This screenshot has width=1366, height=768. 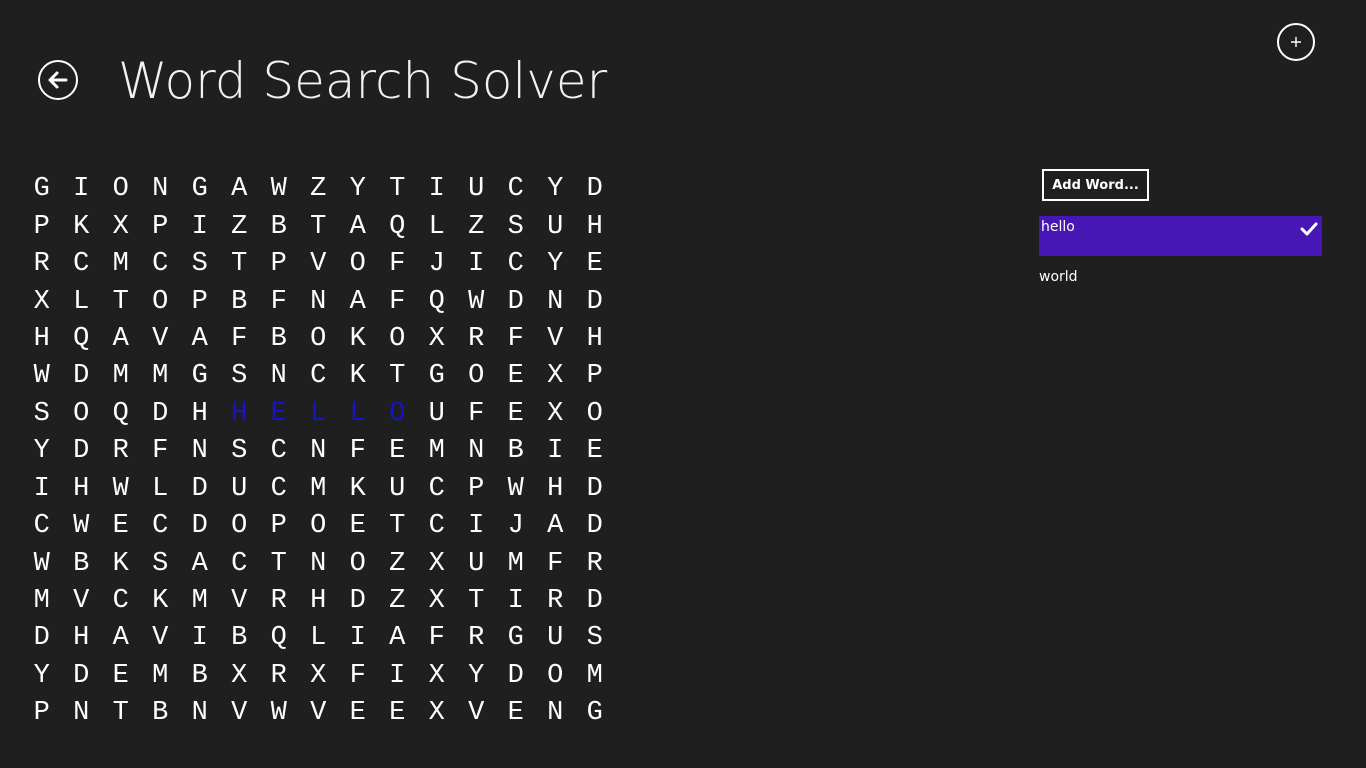 What do you see at coordinates (1296, 42) in the screenshot?
I see `add-button` at bounding box center [1296, 42].